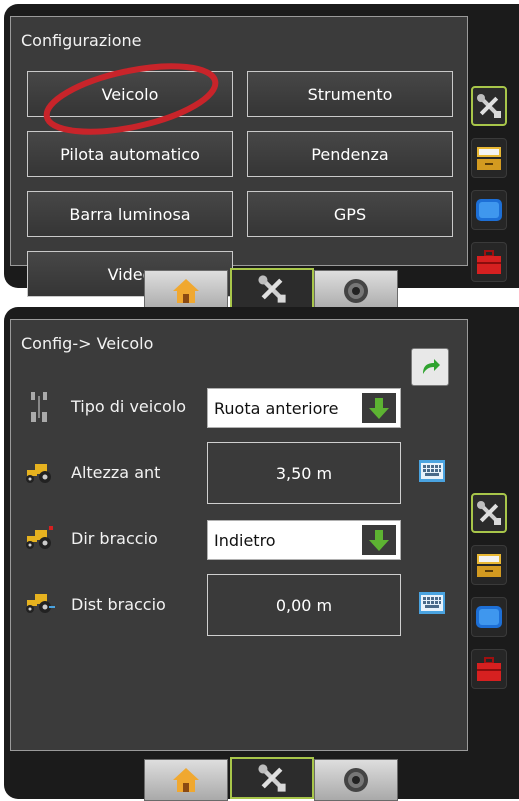 The width and height of the screenshot is (519, 801). What do you see at coordinates (87, 343) in the screenshot?
I see `page-title: Config-> Veicolo` at bounding box center [87, 343].